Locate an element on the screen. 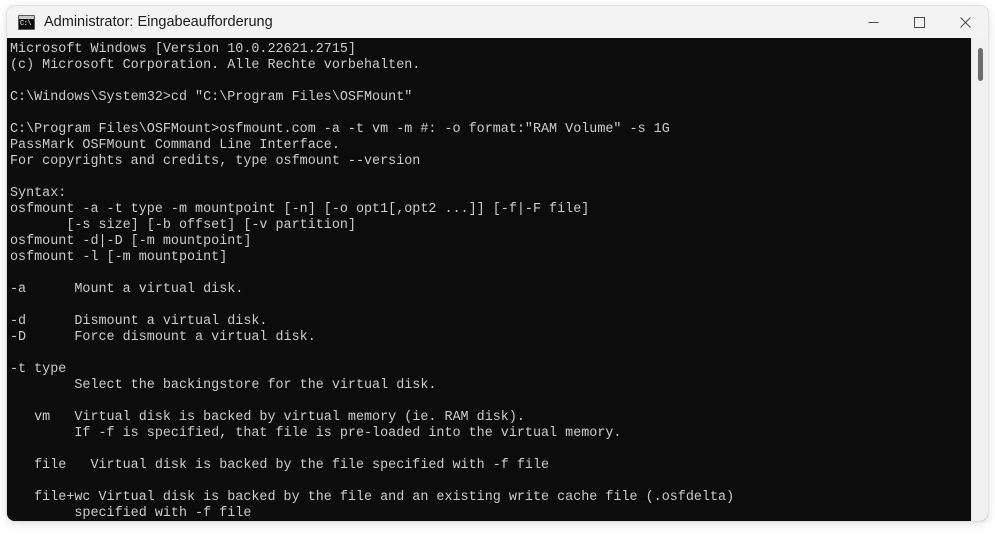 The image size is (995, 534). terminal-line: -a Mount a virtual disk. is located at coordinates (127, 289).